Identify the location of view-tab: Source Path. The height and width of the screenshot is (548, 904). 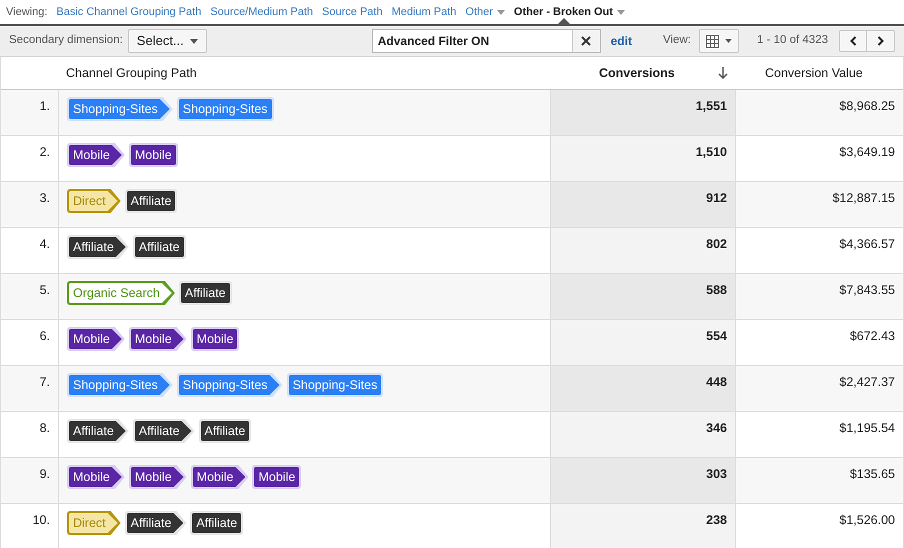
(352, 12).